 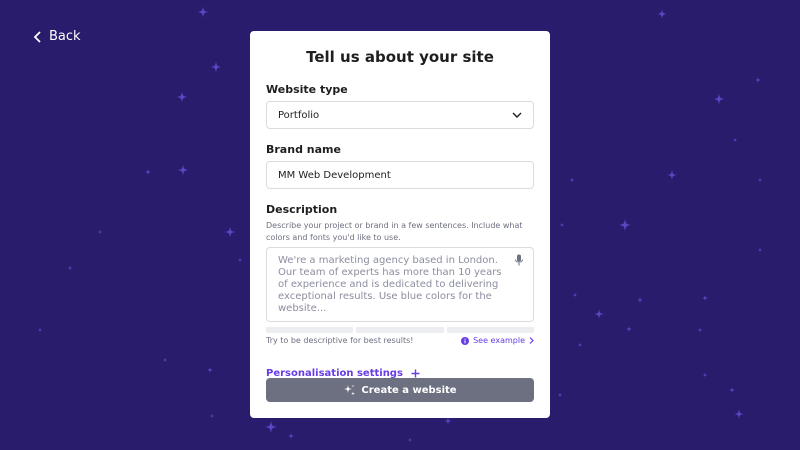 What do you see at coordinates (400, 57) in the screenshot?
I see `page-title: Tell us about your site` at bounding box center [400, 57].